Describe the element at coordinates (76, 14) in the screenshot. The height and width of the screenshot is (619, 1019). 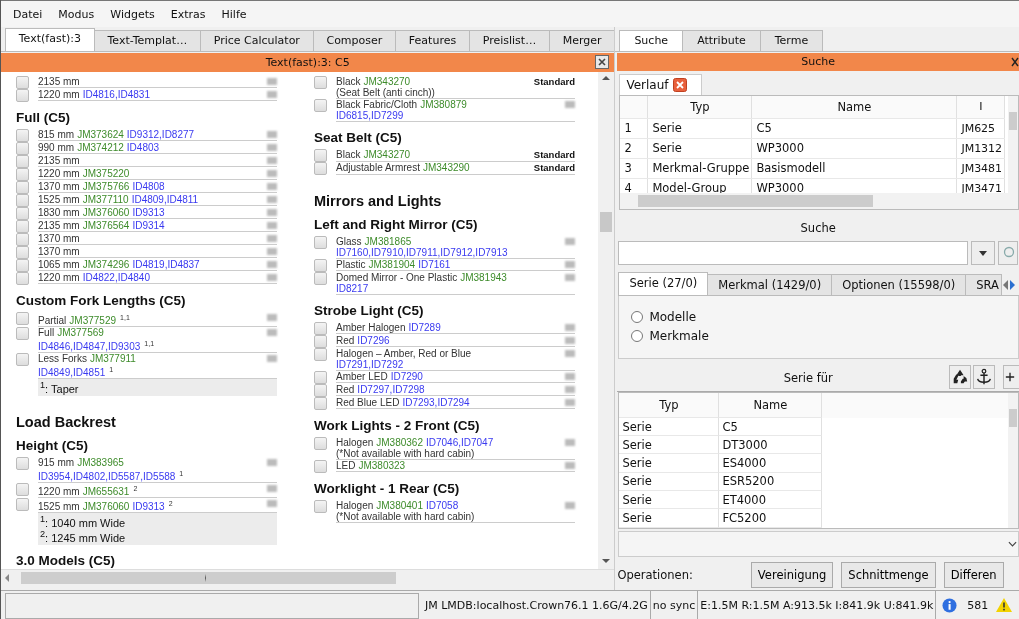
I see `menu-item: Modus` at that location.